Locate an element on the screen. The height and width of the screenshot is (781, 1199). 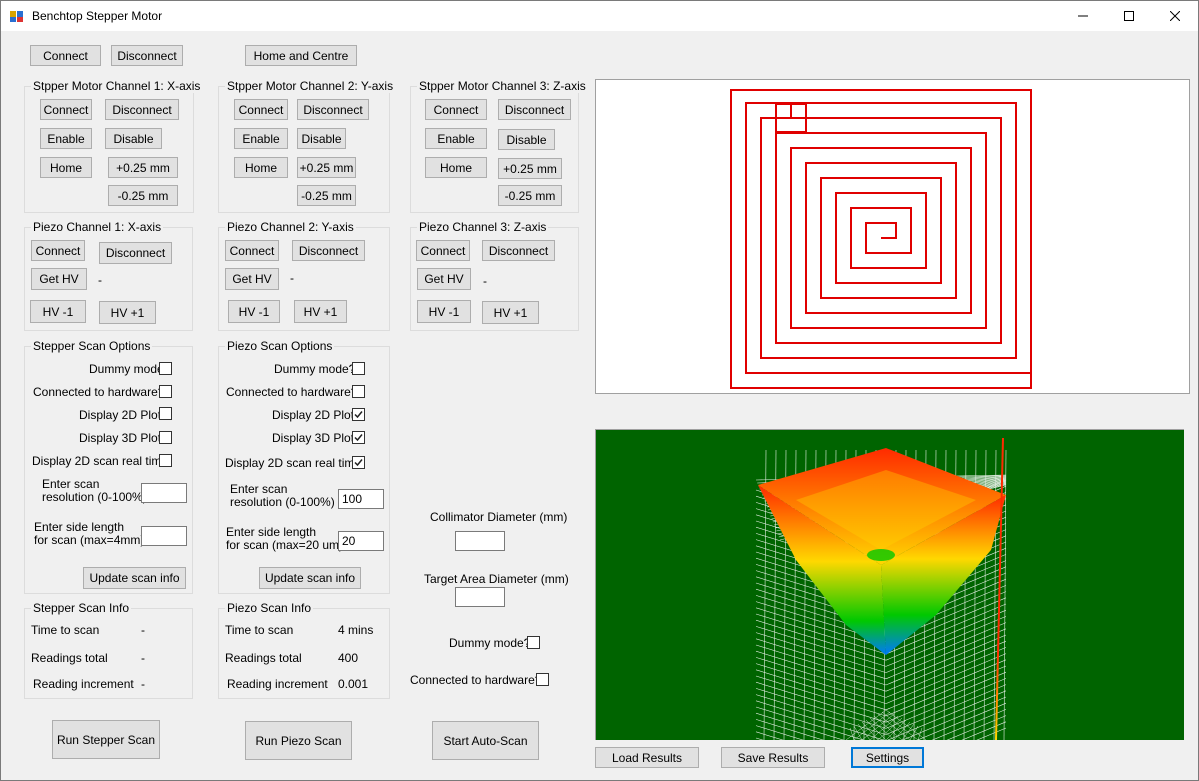
stepper-1-connect-button: Connect is located at coordinates (66, 109).